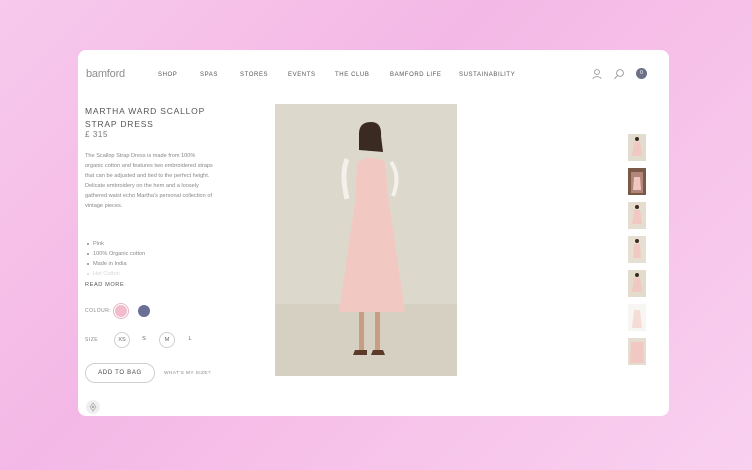 The height and width of the screenshot is (470, 752). I want to click on read-more-link: READ MORE, so click(104, 285).